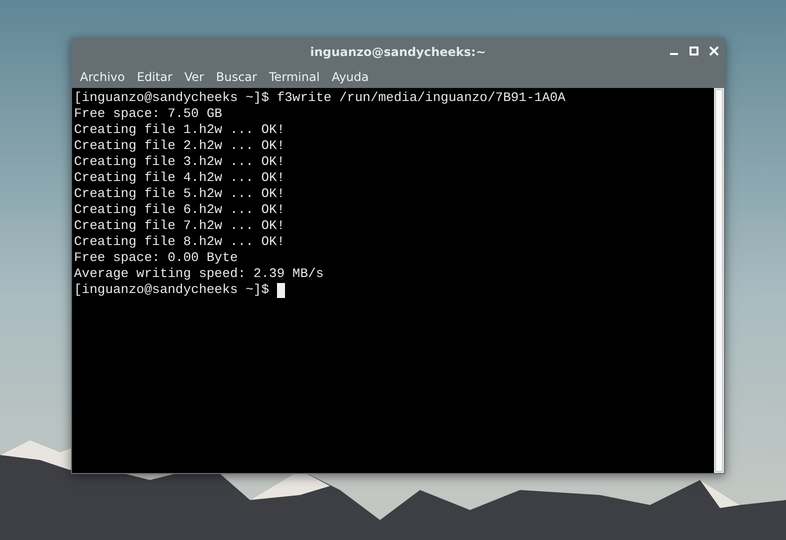  What do you see at coordinates (179, 242) in the screenshot?
I see `terminal-line: Creating file 8.h2w ... OK!` at bounding box center [179, 242].